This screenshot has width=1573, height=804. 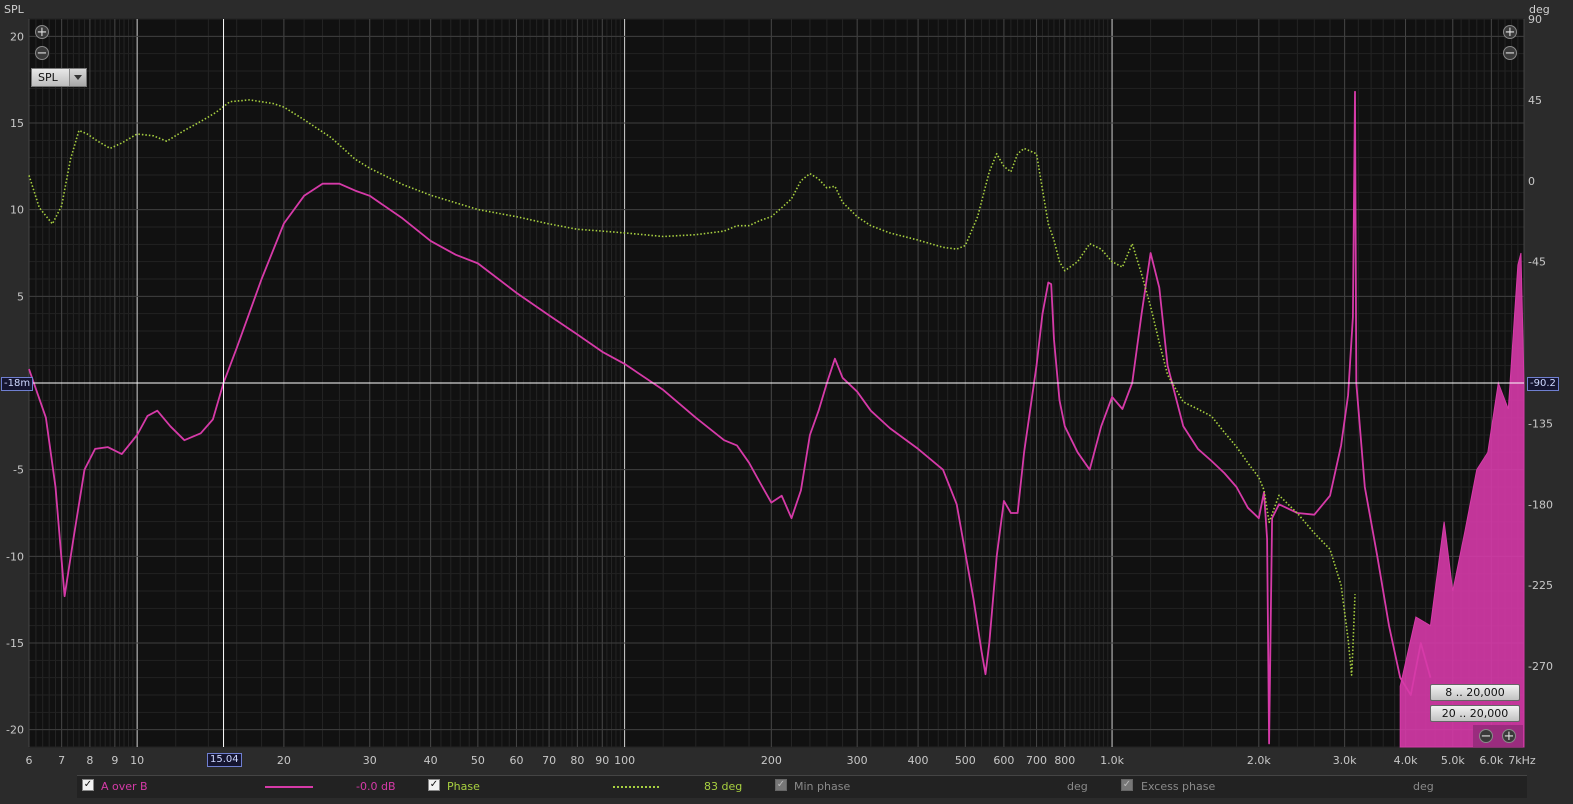 I want to click on y-left-tick-label: 20, so click(x=17, y=36).